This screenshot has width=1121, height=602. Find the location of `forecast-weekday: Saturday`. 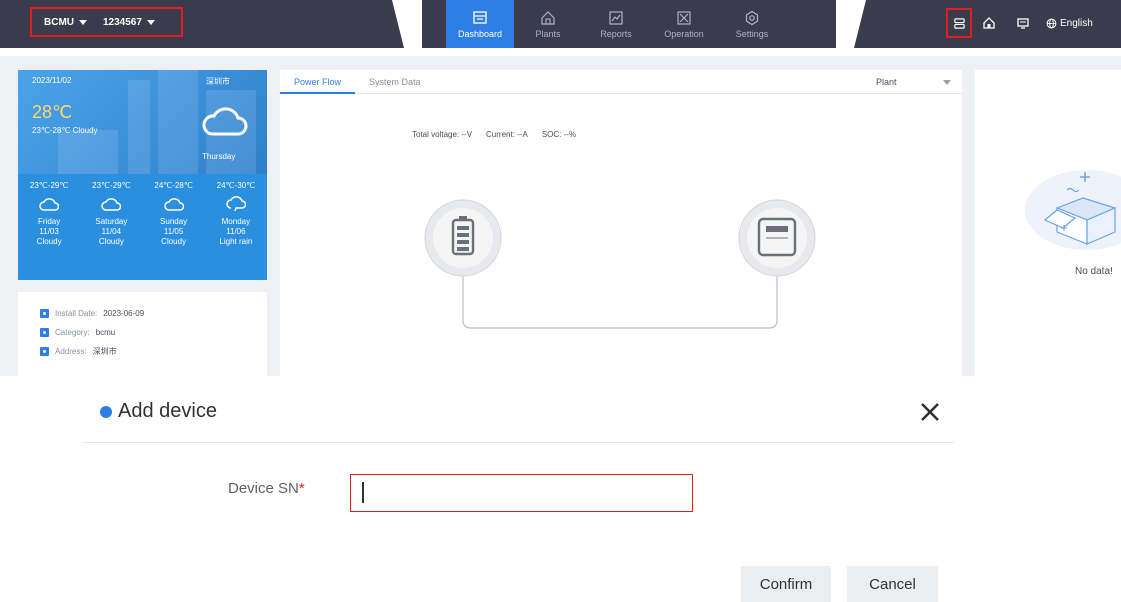

forecast-weekday: Saturday is located at coordinates (111, 221).